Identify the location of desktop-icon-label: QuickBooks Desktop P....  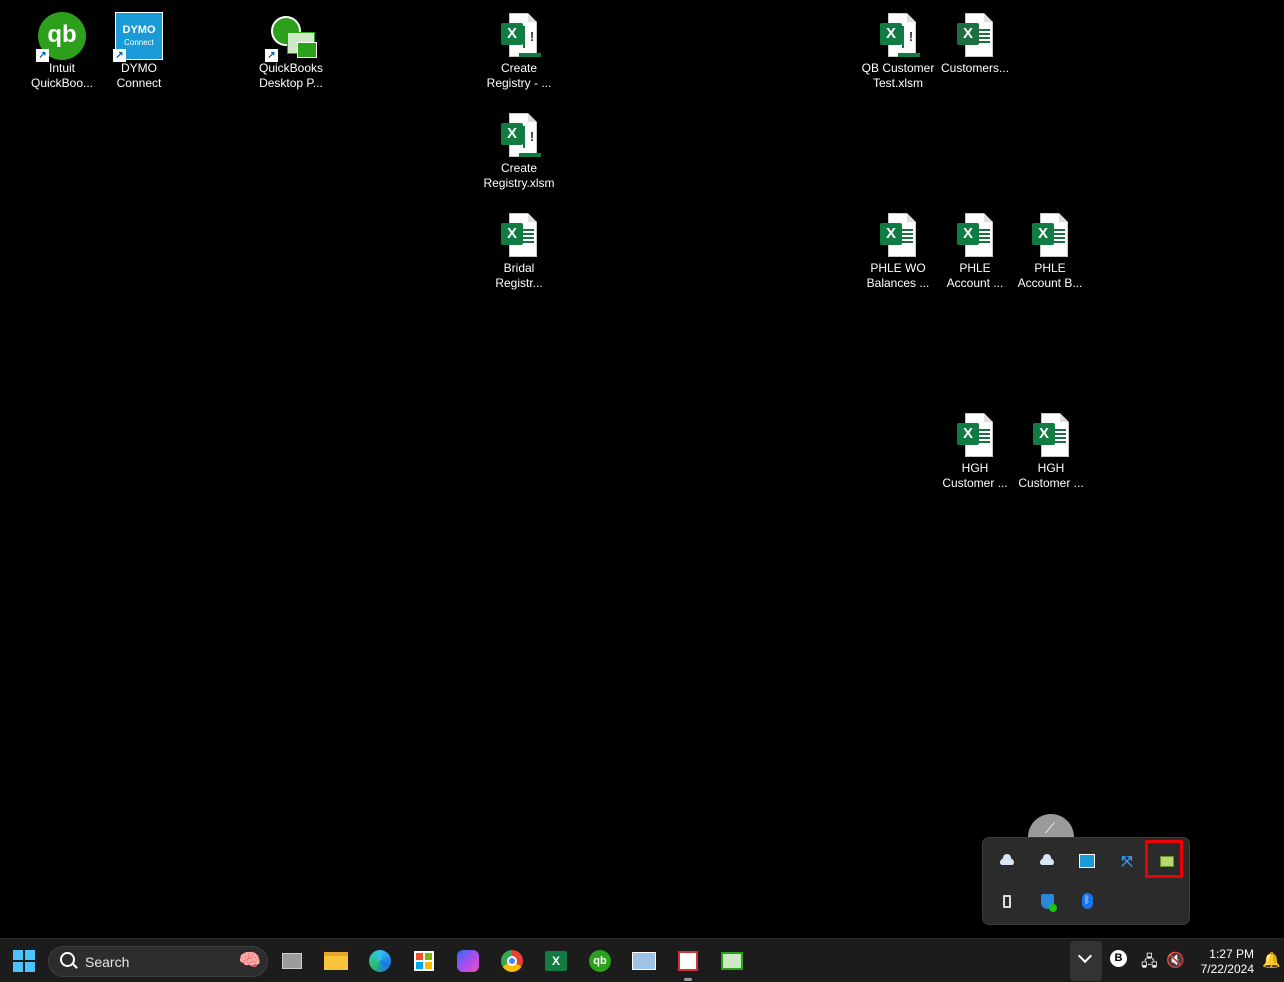
(291, 75).